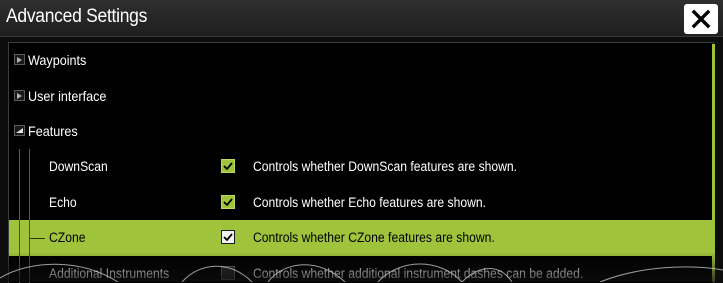 The image size is (723, 283). I want to click on feature-name: Echo, so click(63, 202).